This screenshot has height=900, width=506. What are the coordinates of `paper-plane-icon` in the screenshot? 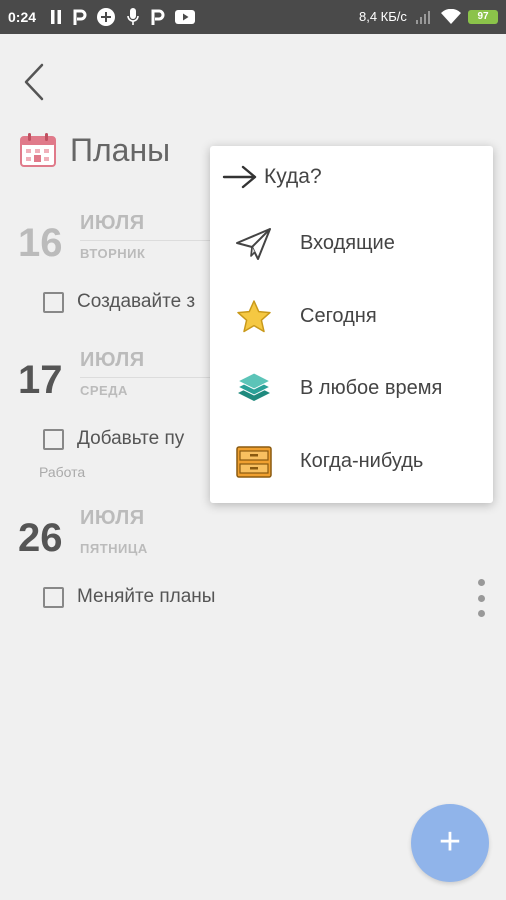 It's located at (253, 244).